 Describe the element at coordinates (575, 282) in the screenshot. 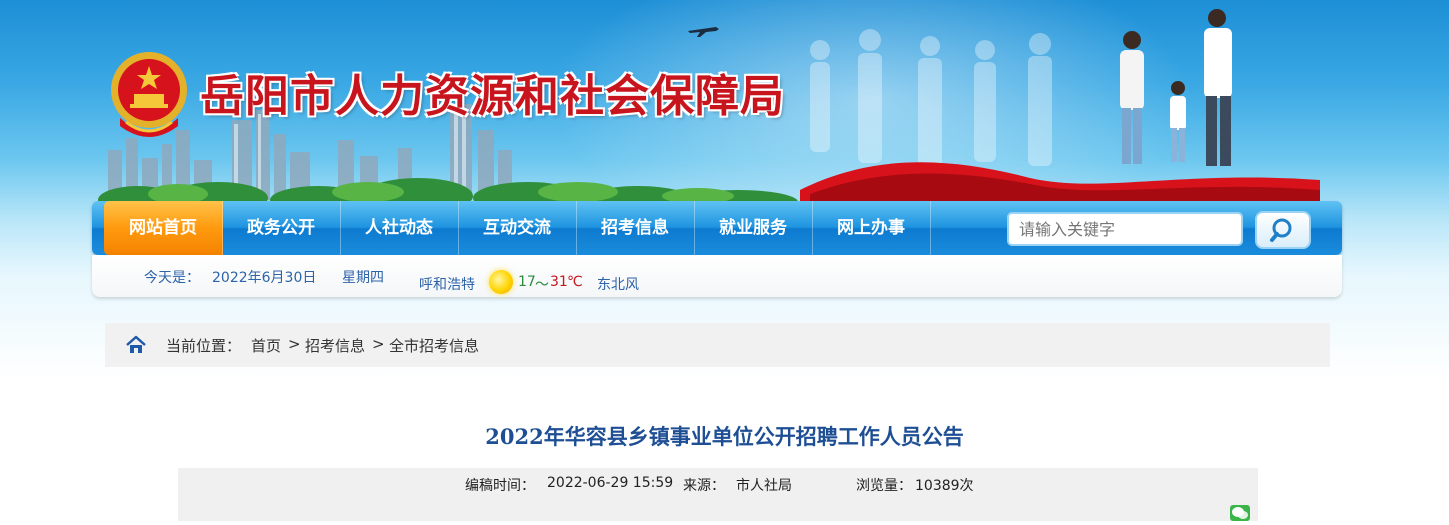

I see `temp-unit: ℃` at that location.